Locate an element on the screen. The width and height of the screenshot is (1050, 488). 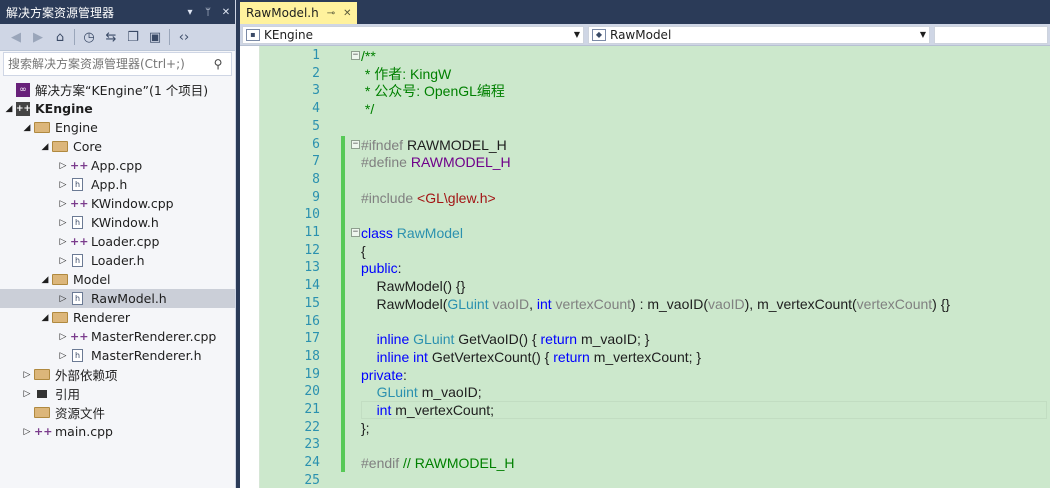
pending-changes-icon: ◷ is located at coordinates (89, 37).